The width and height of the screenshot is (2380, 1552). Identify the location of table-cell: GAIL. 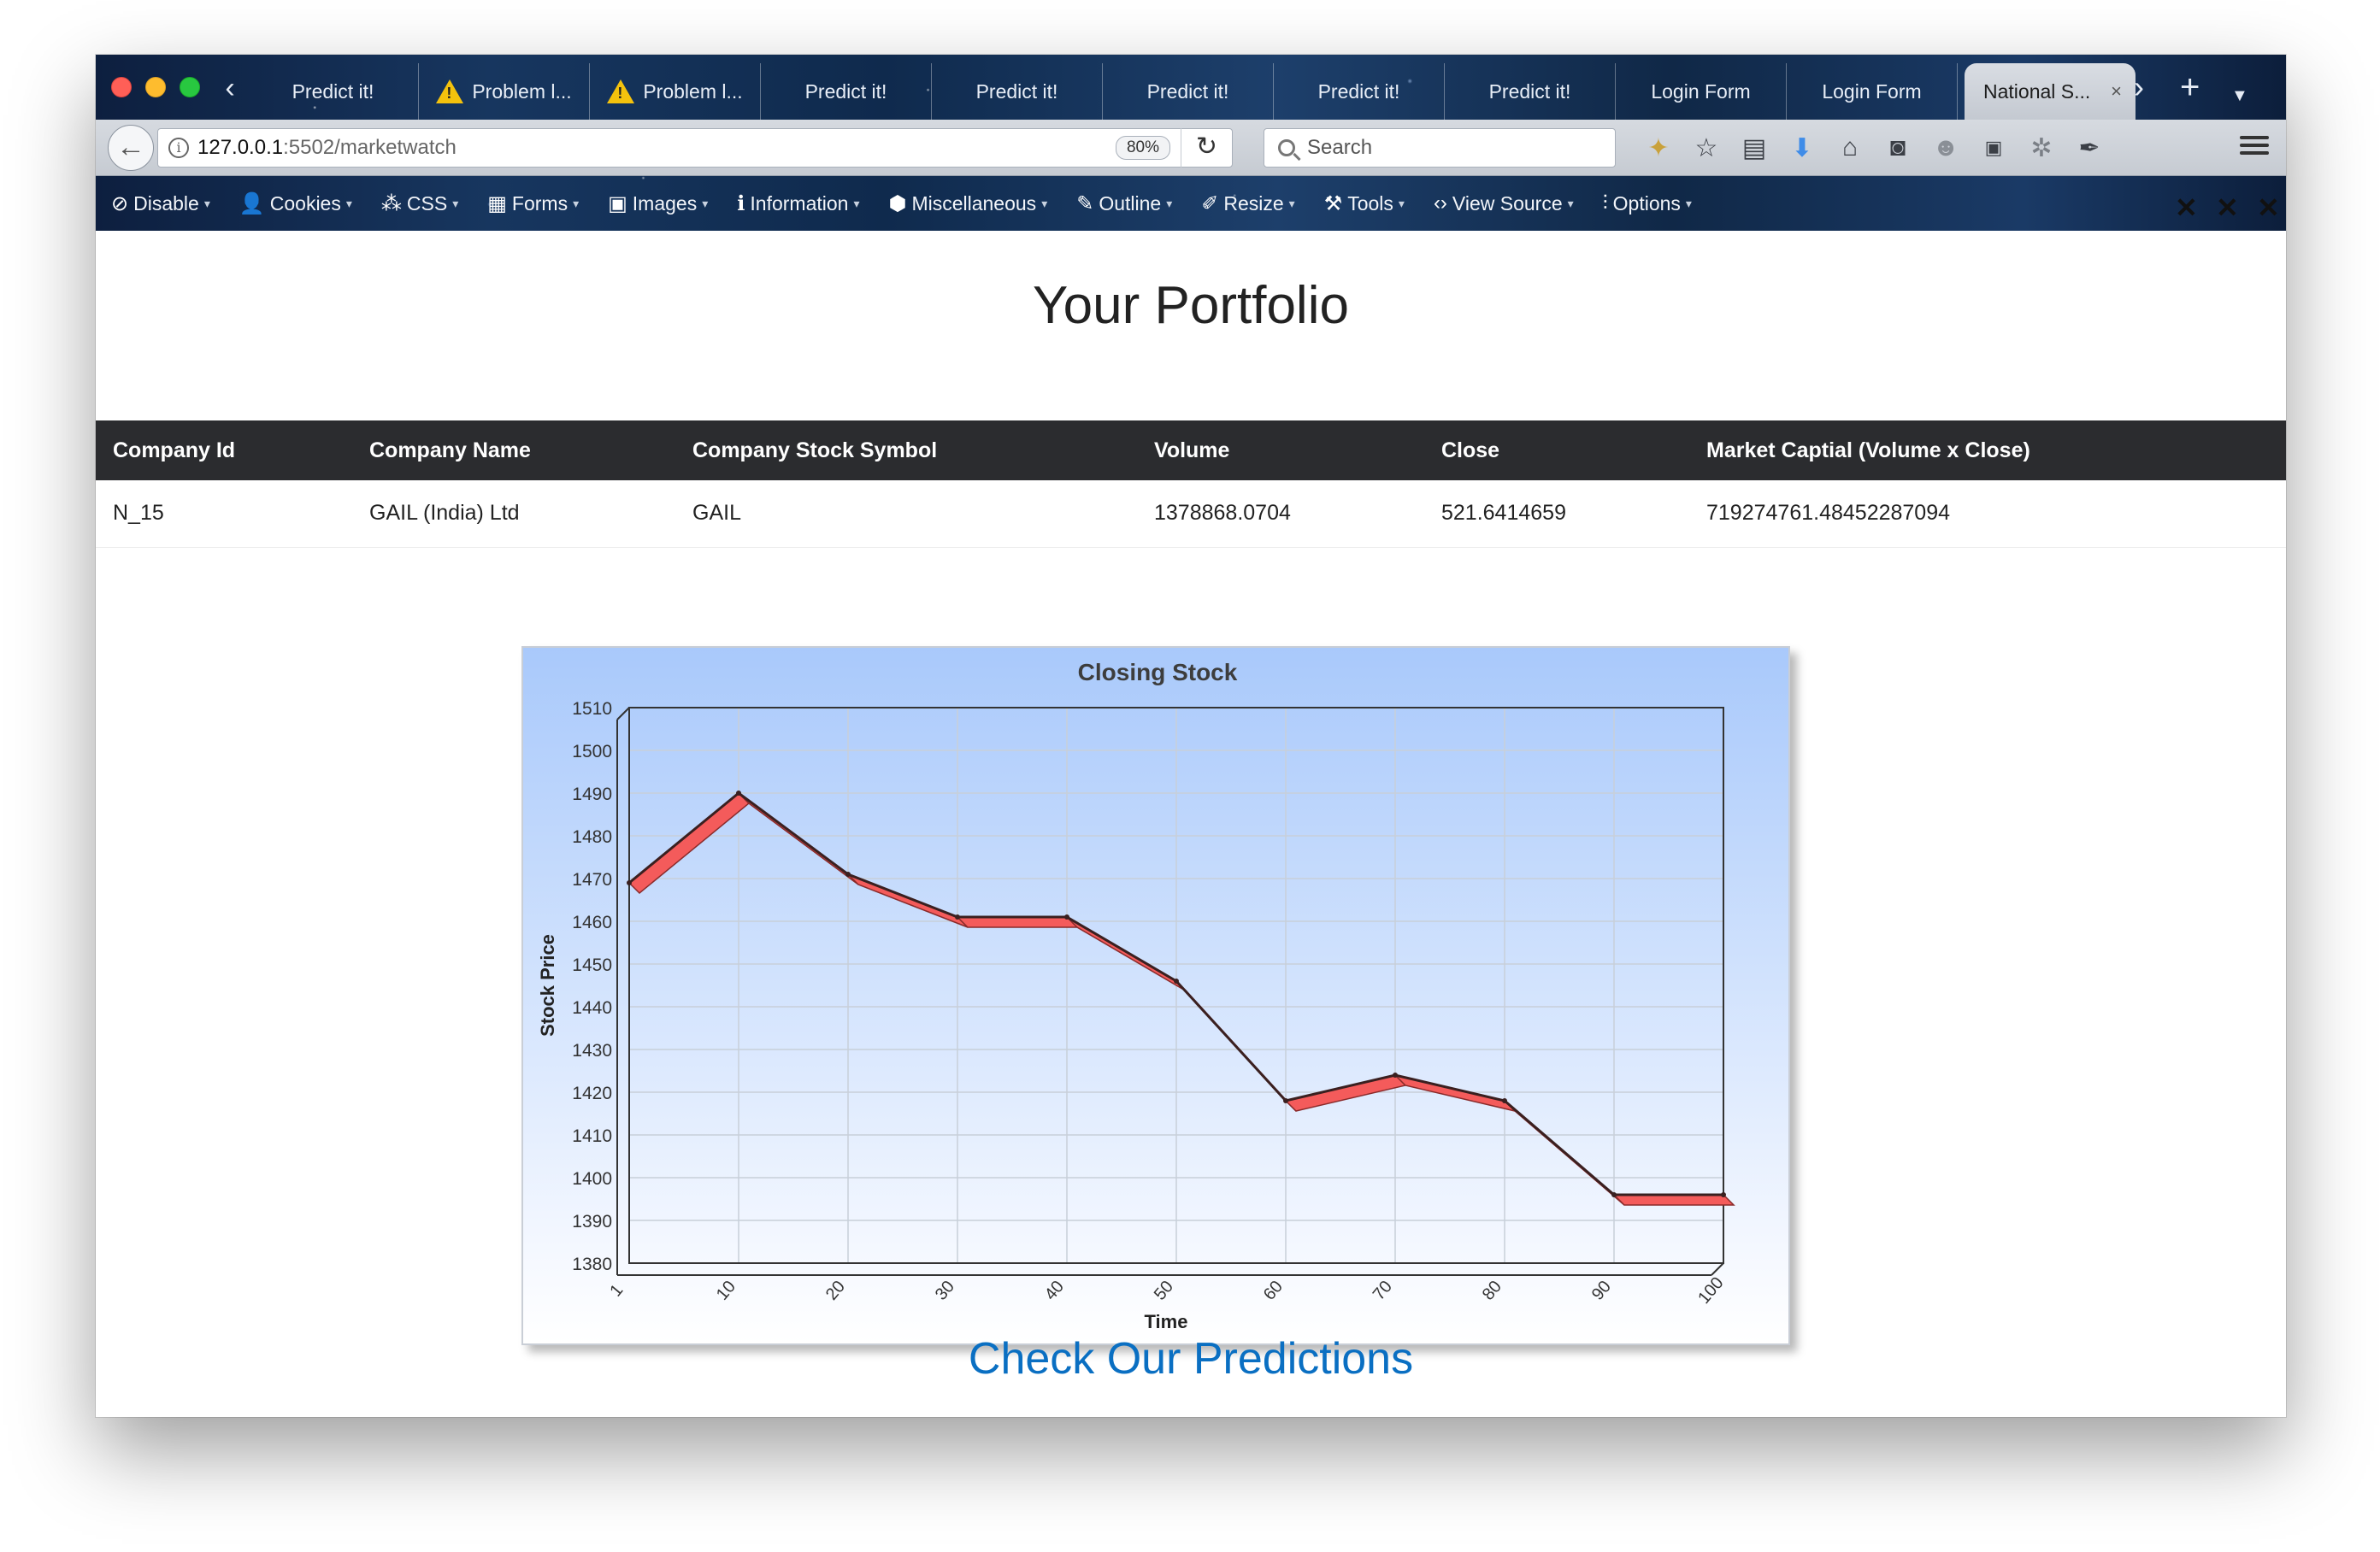
(906, 514).